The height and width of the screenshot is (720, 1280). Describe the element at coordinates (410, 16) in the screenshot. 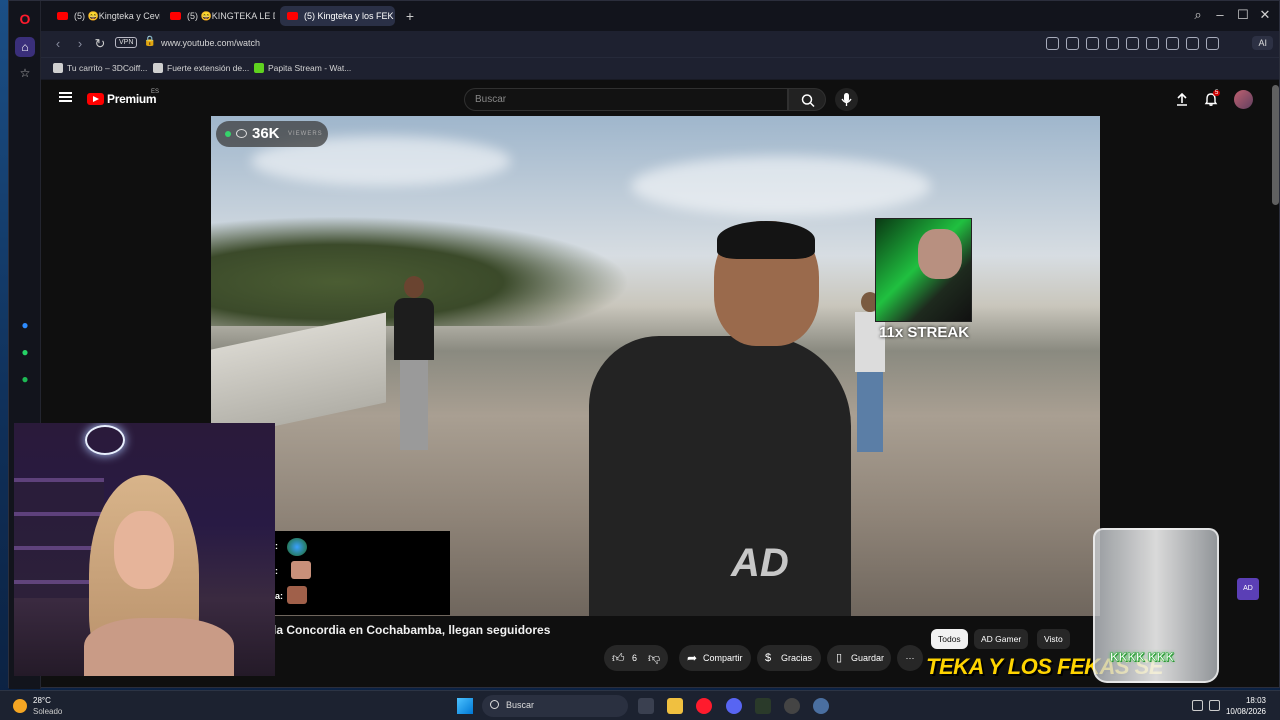

I see `new-tab-button: +` at that location.